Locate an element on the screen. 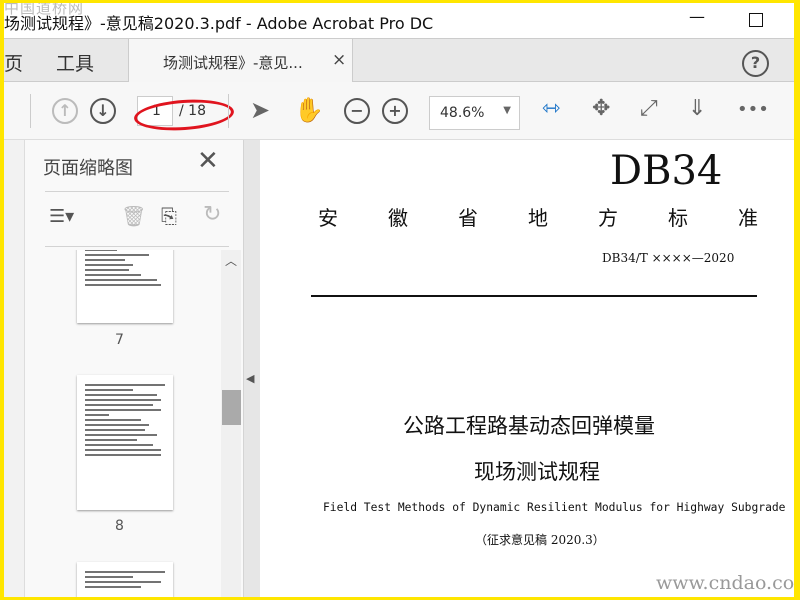  thumbnail-scrollbar: ︿ is located at coordinates (231, 423).